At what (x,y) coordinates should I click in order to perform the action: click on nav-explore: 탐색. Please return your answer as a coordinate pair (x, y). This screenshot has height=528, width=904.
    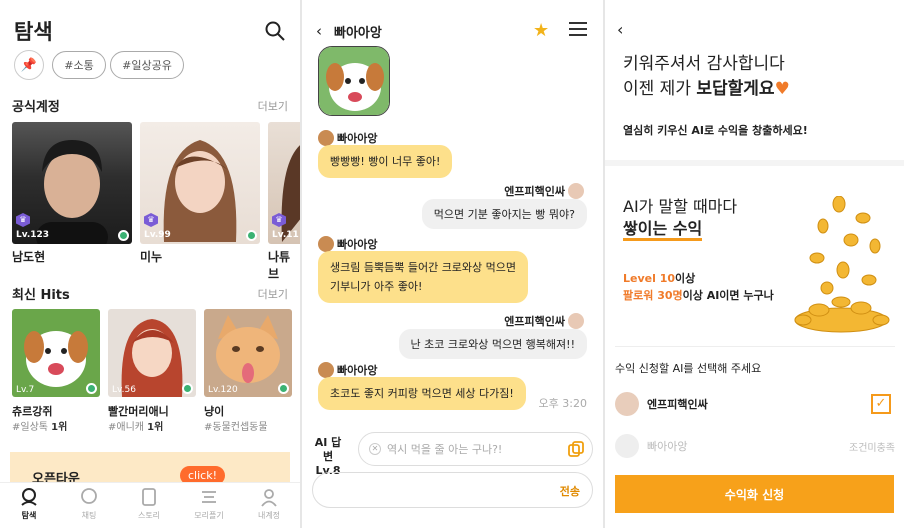
    Looking at the image, I should click on (29, 504).